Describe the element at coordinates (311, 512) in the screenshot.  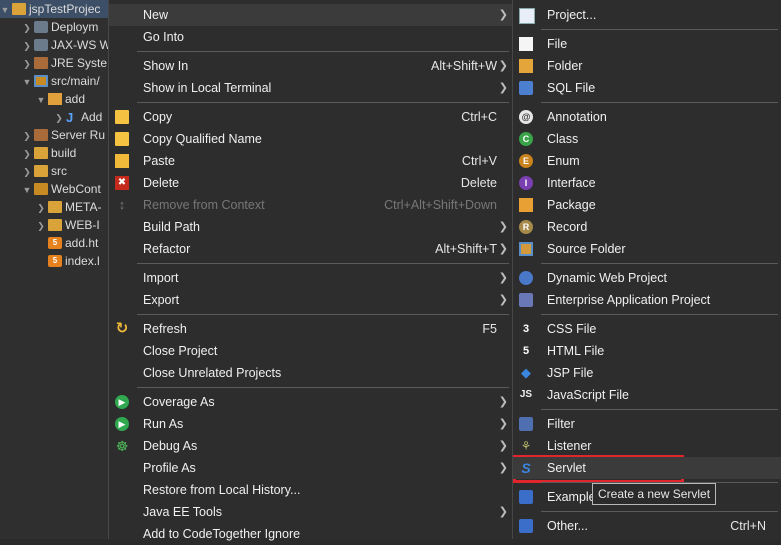
I see `menu1-item-java-ee-tools: Java EE Tools ❯` at that location.